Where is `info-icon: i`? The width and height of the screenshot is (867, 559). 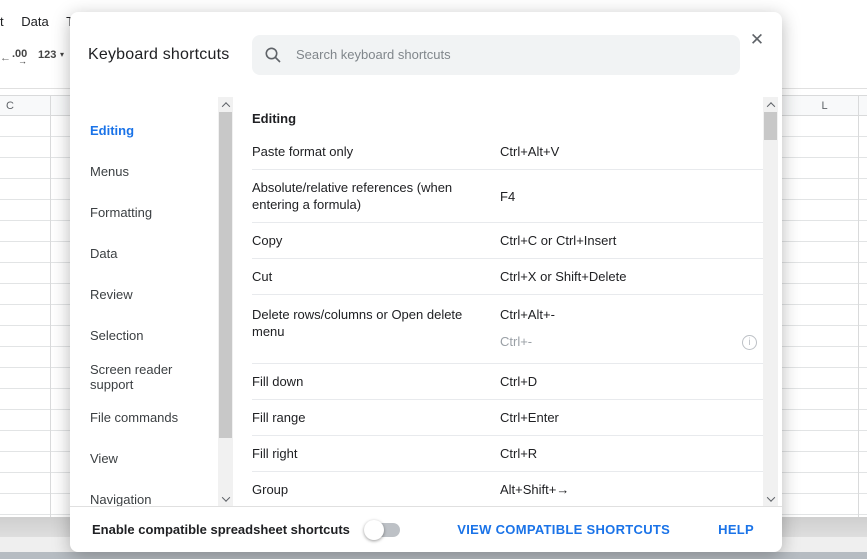 info-icon: i is located at coordinates (749, 342).